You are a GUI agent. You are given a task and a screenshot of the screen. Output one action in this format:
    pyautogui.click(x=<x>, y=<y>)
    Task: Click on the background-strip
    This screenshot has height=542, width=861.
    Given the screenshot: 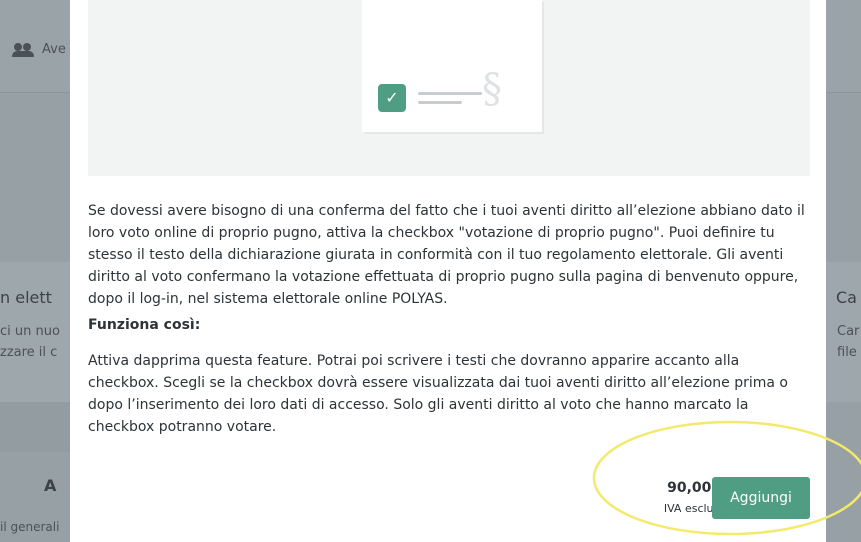 What is the action you would take?
    pyautogui.click(x=35, y=427)
    